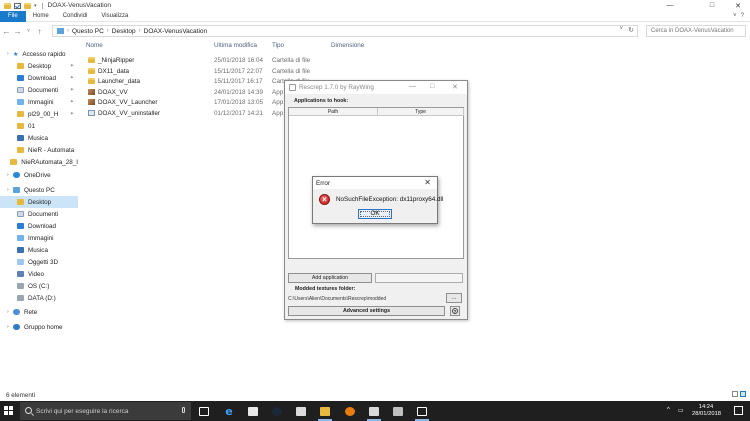 This screenshot has width=750, height=421. What do you see at coordinates (75, 16) in the screenshot?
I see `tab-share: Condividi` at bounding box center [75, 16].